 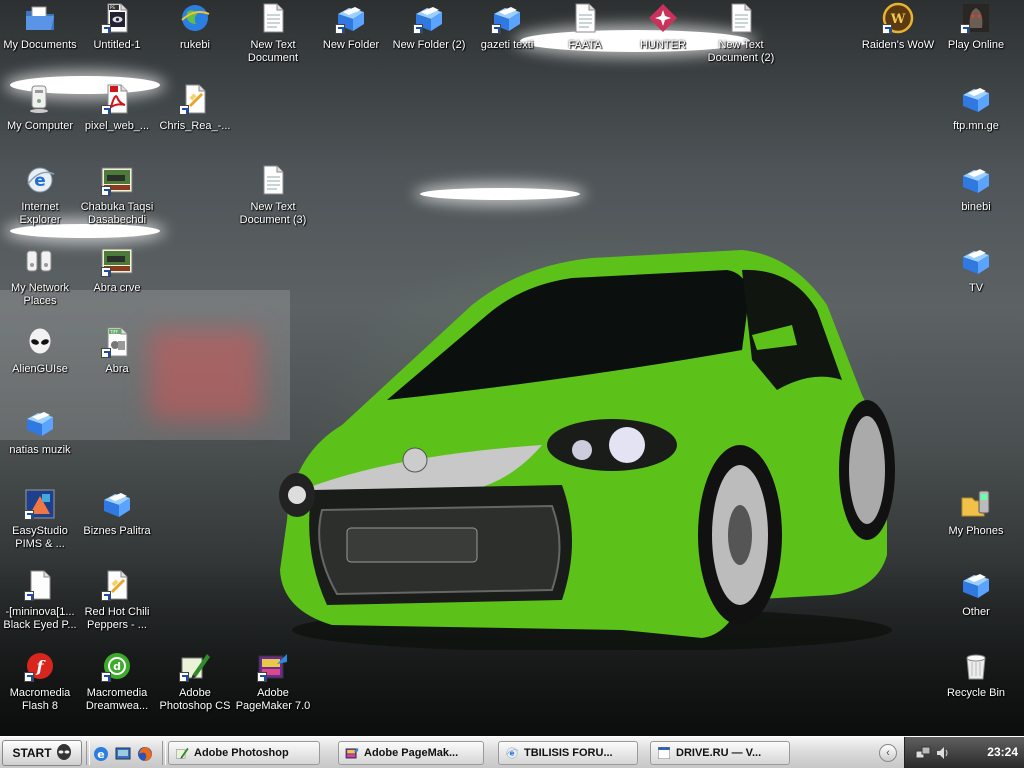 I want to click on svg-text: e, so click(x=100, y=754).